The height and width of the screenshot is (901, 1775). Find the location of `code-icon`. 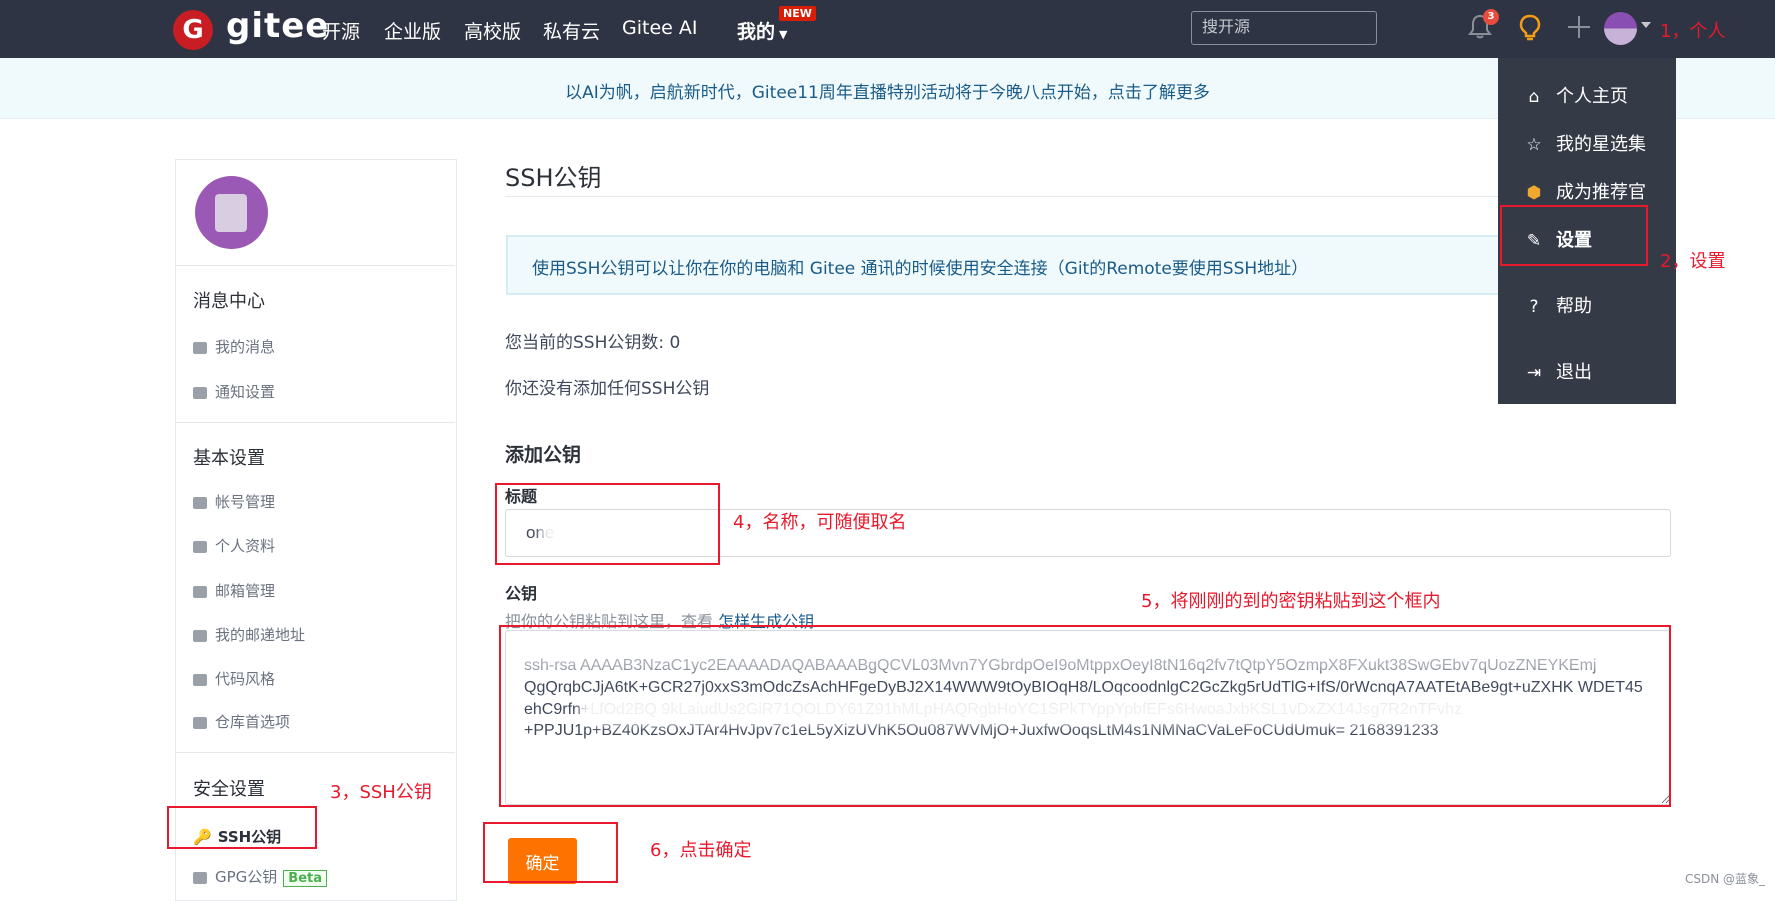

code-icon is located at coordinates (200, 722).